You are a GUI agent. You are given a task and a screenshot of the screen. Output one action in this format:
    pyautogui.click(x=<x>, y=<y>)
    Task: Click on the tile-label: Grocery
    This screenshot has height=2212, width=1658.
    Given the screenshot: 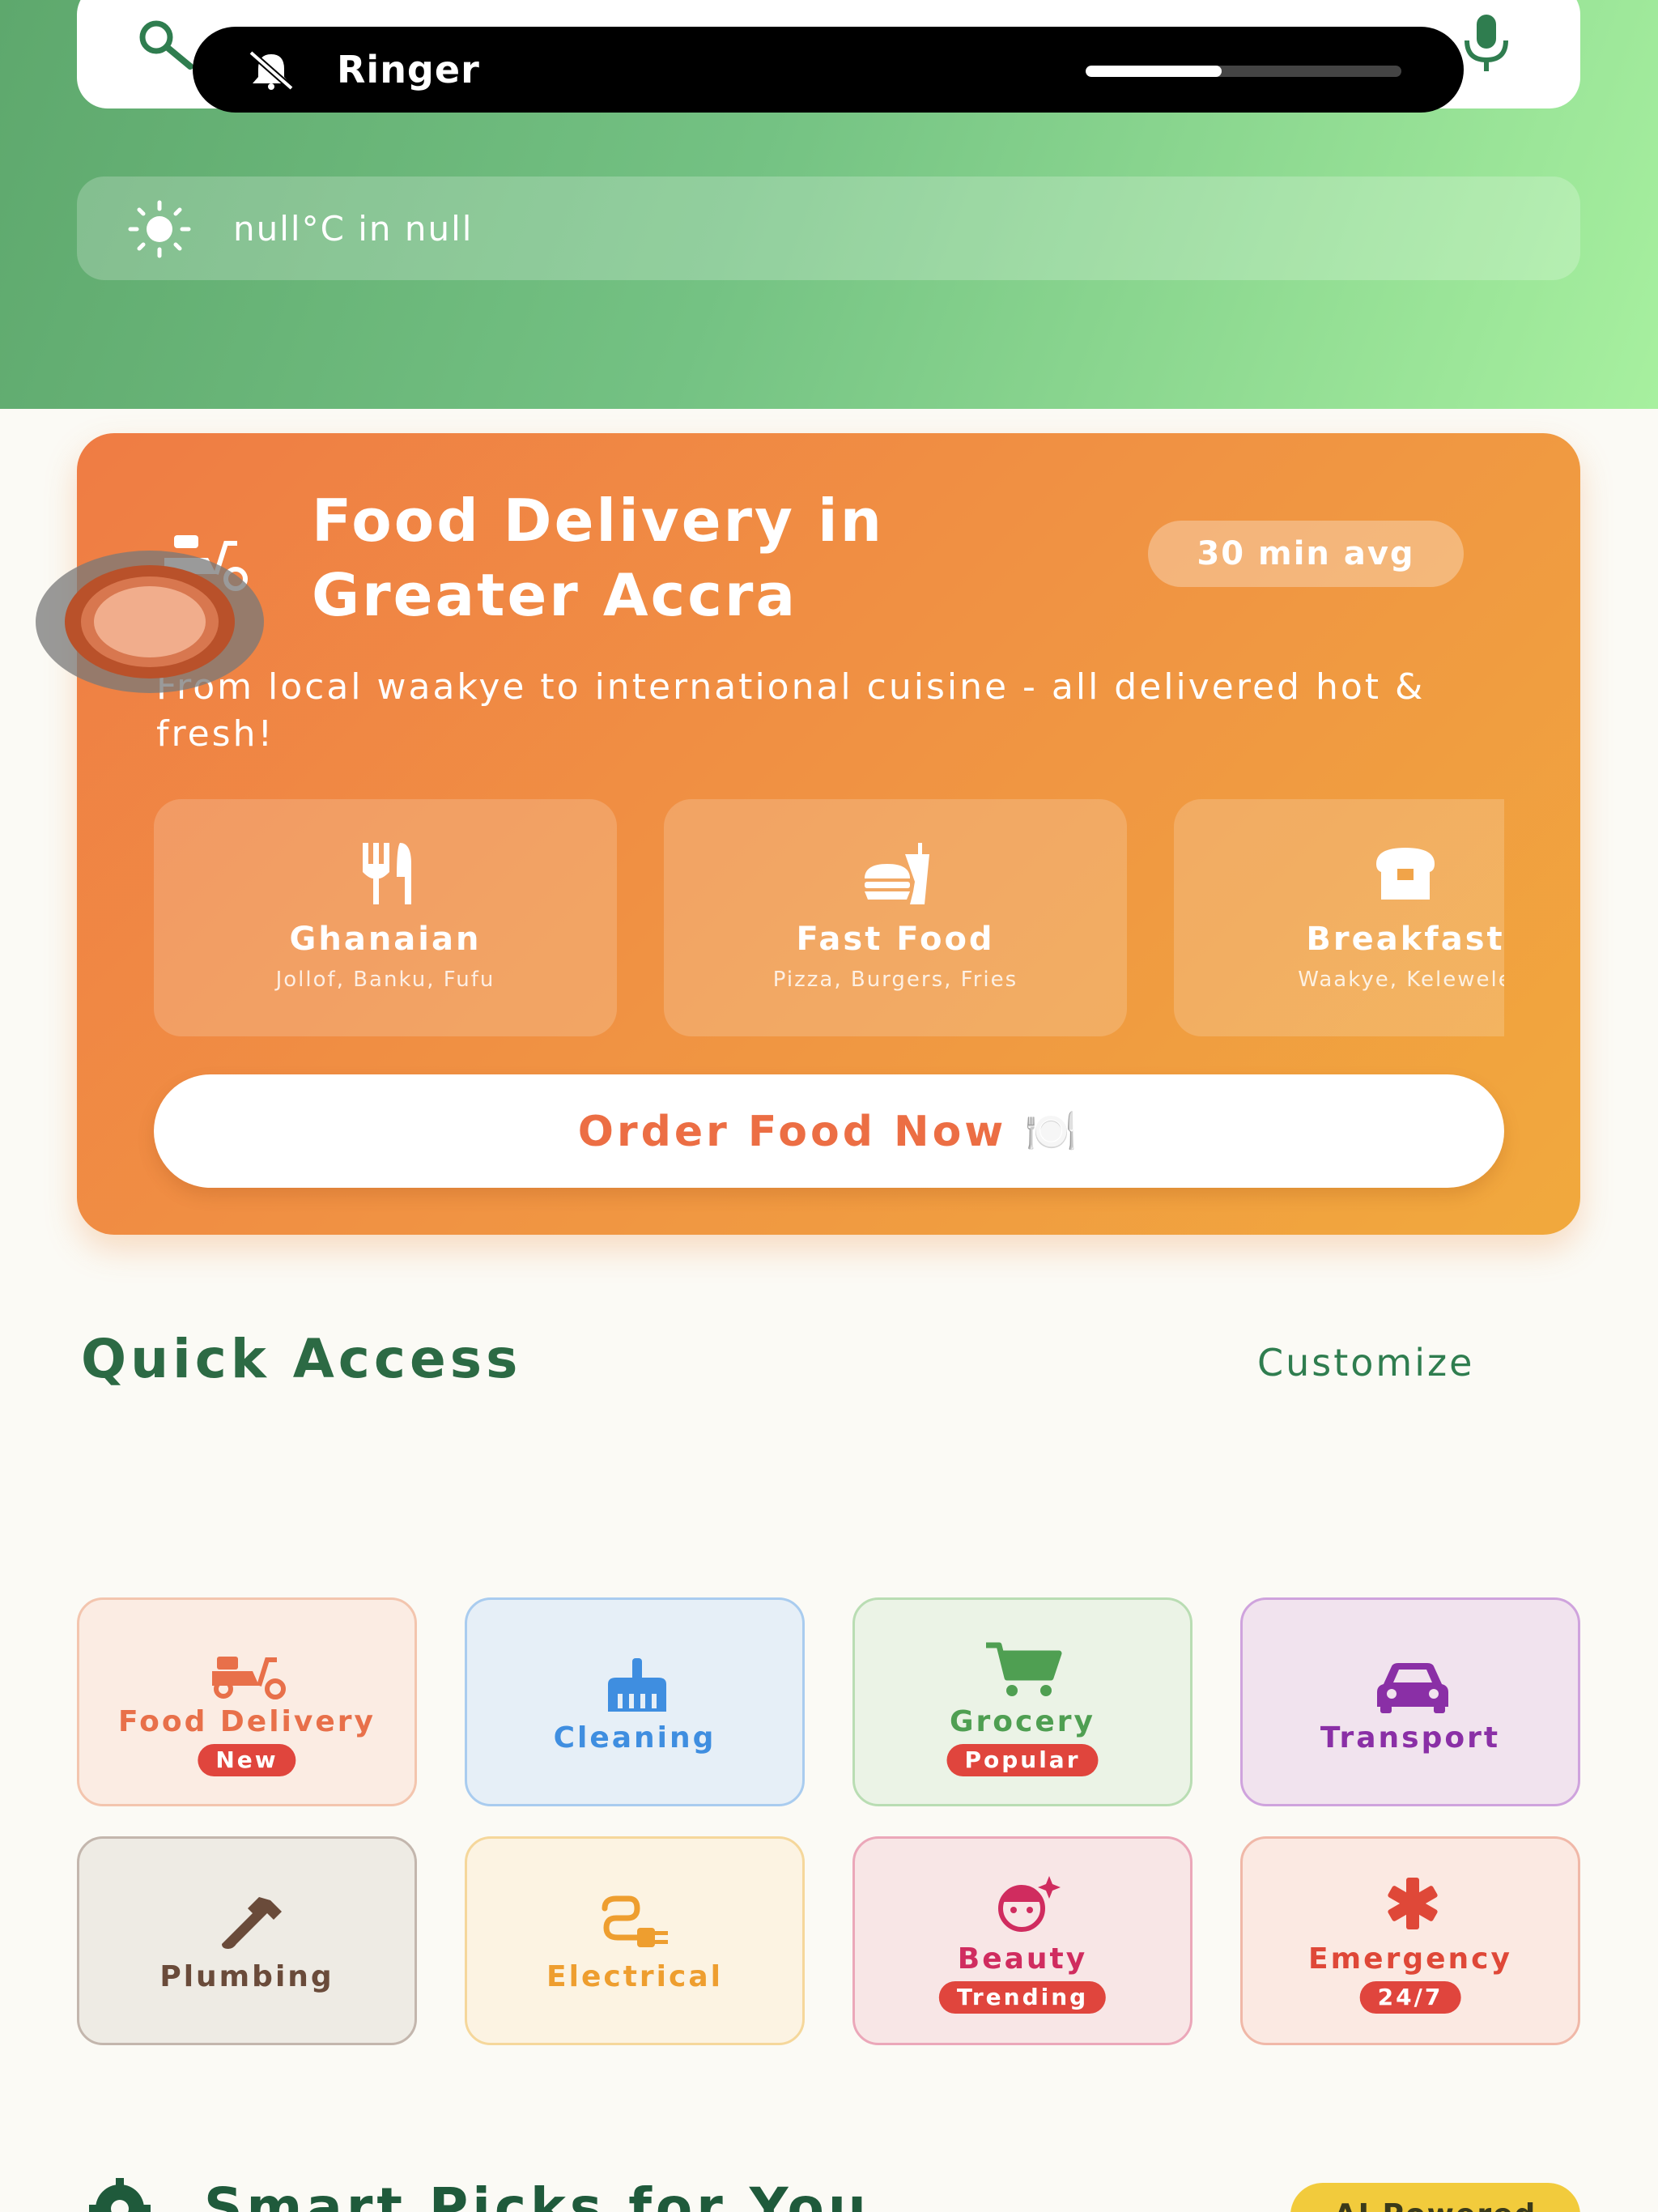 What is the action you would take?
    pyautogui.click(x=1022, y=1722)
    